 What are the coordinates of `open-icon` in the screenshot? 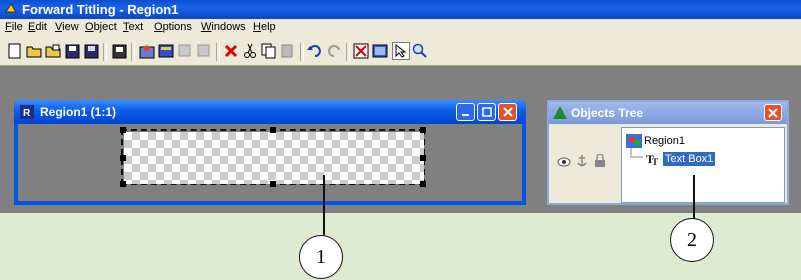 It's located at (34, 51).